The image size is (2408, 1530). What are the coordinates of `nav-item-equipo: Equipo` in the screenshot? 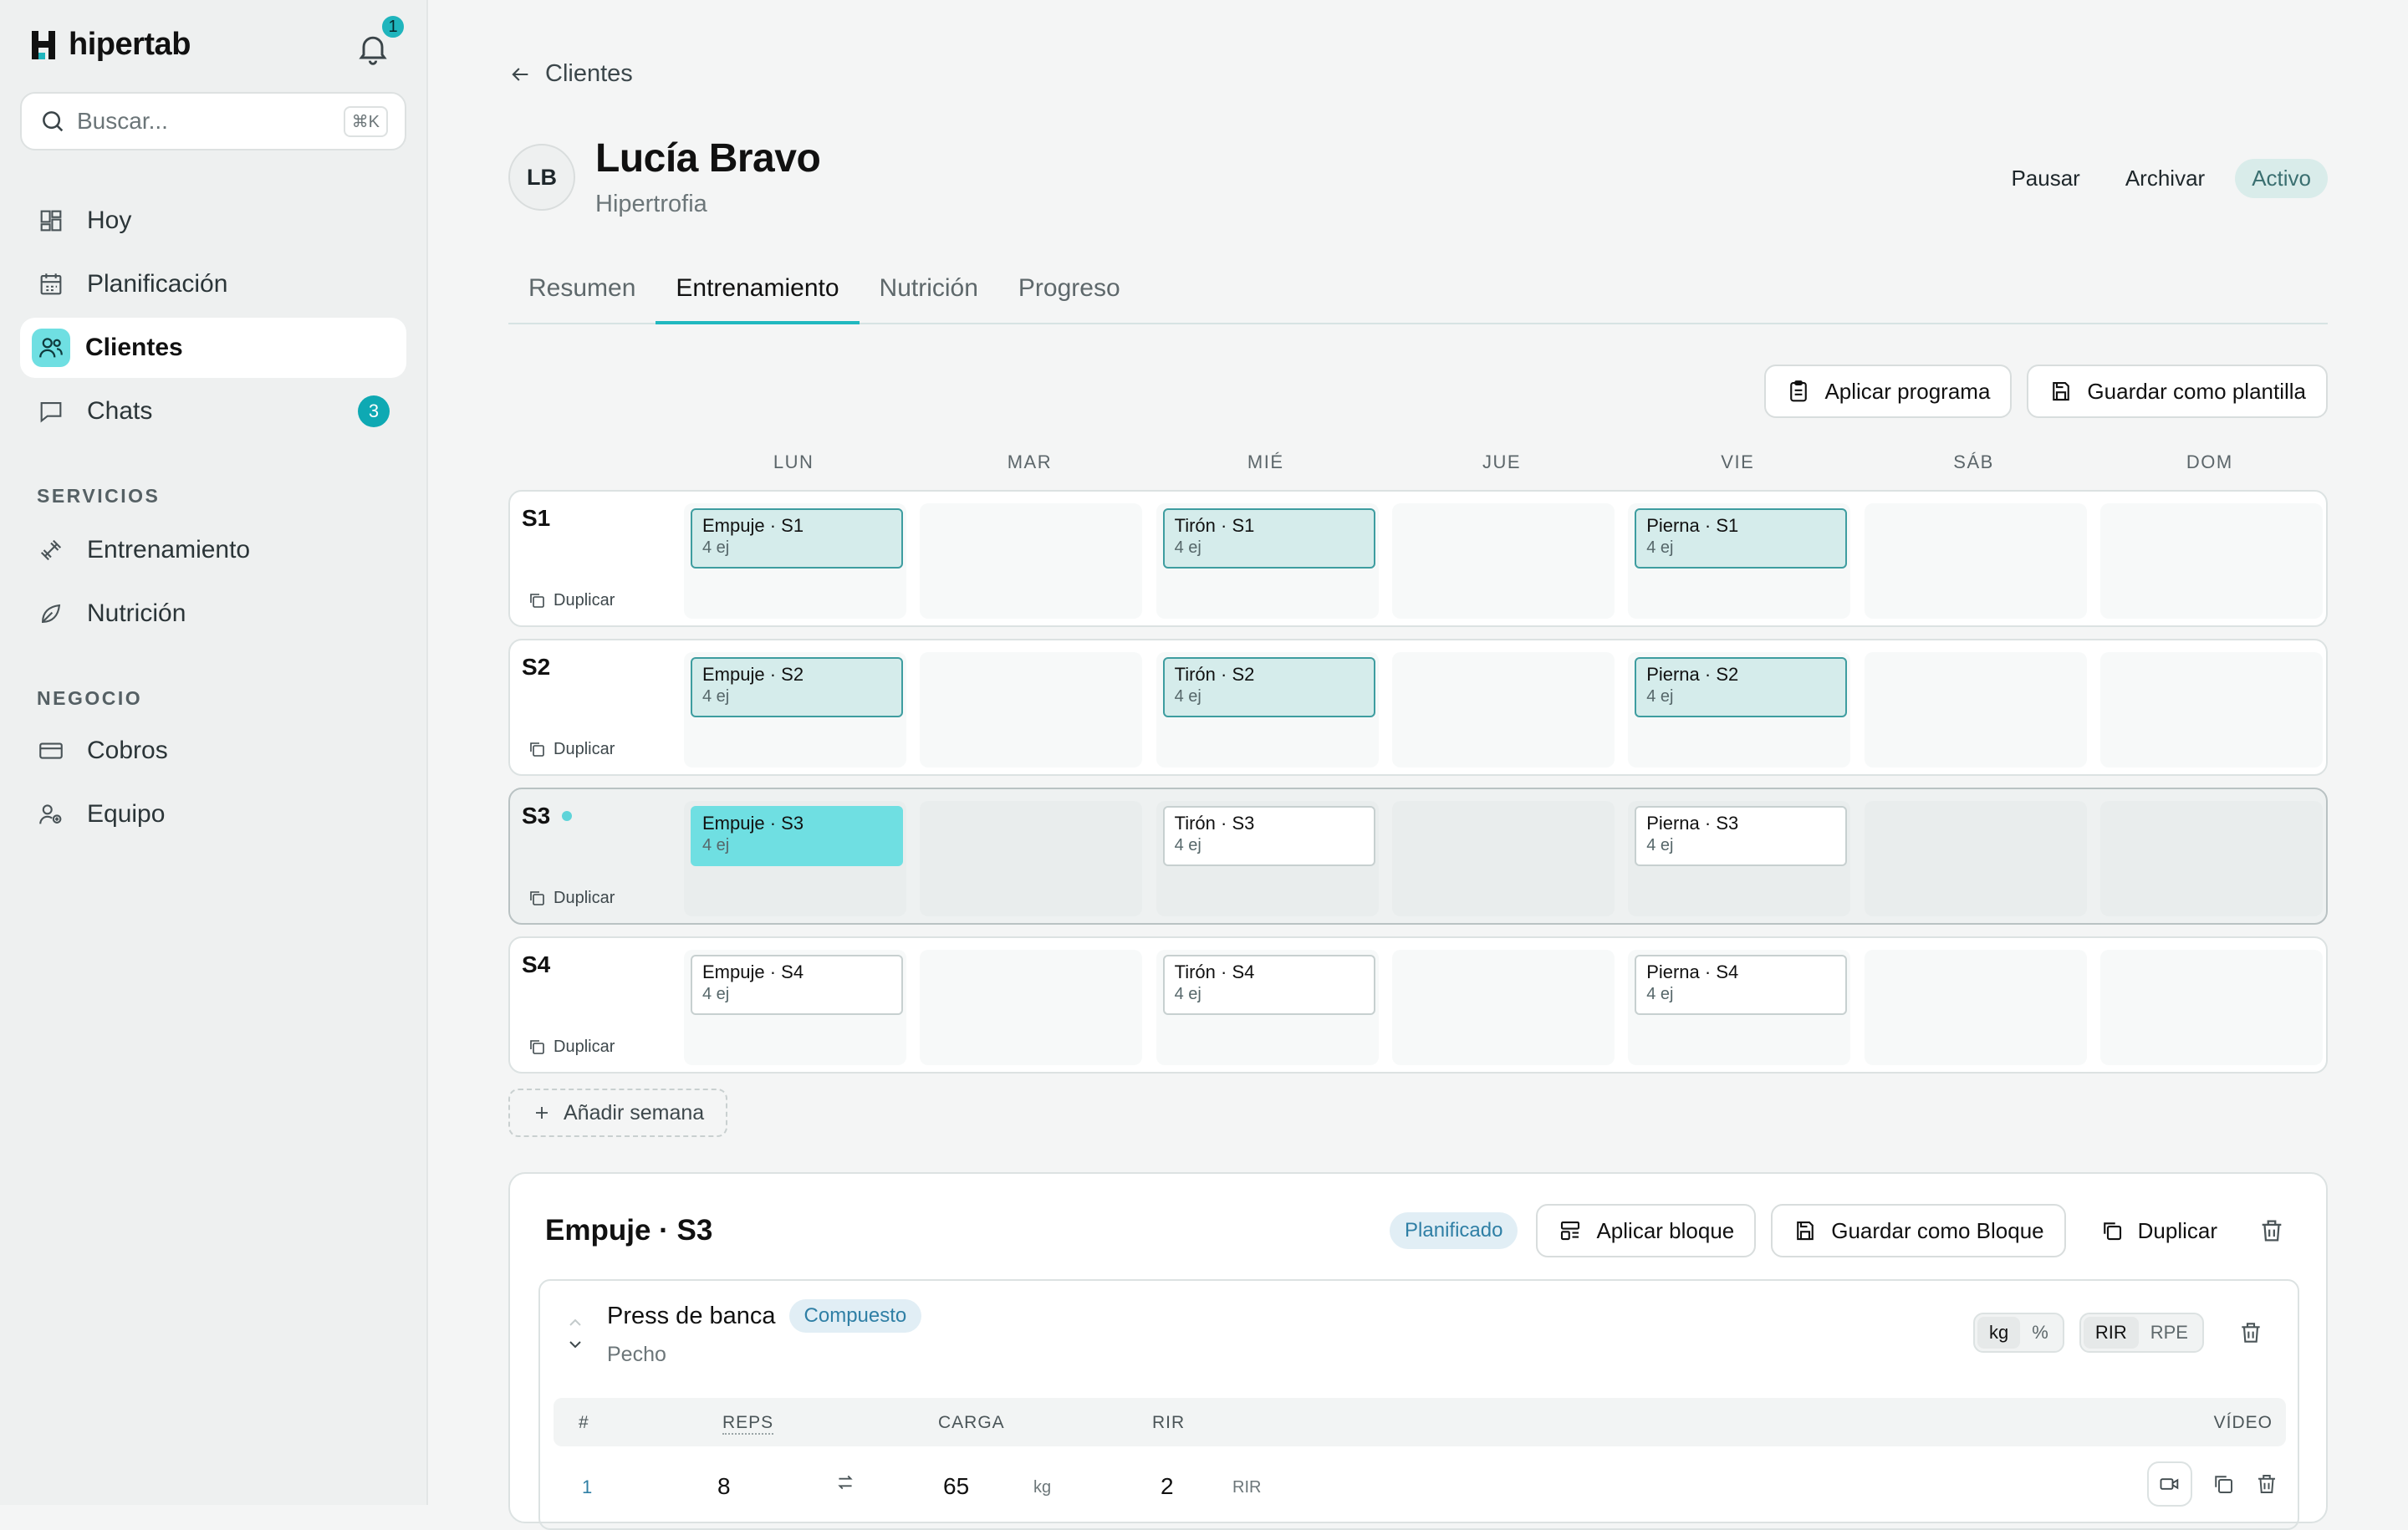 It's located at (213, 814).